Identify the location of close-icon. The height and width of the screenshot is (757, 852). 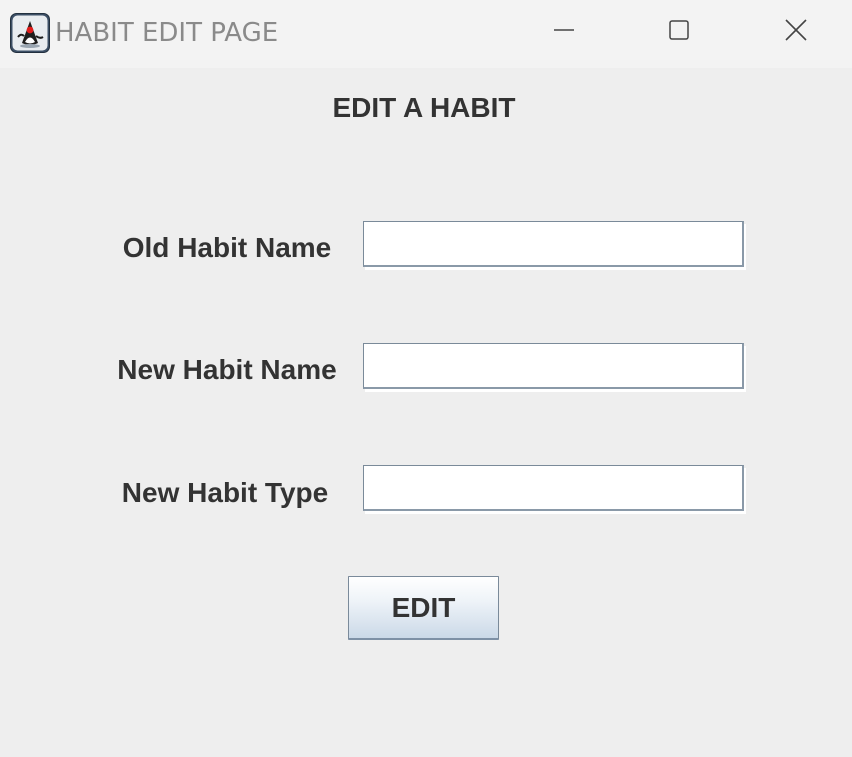
(796, 32).